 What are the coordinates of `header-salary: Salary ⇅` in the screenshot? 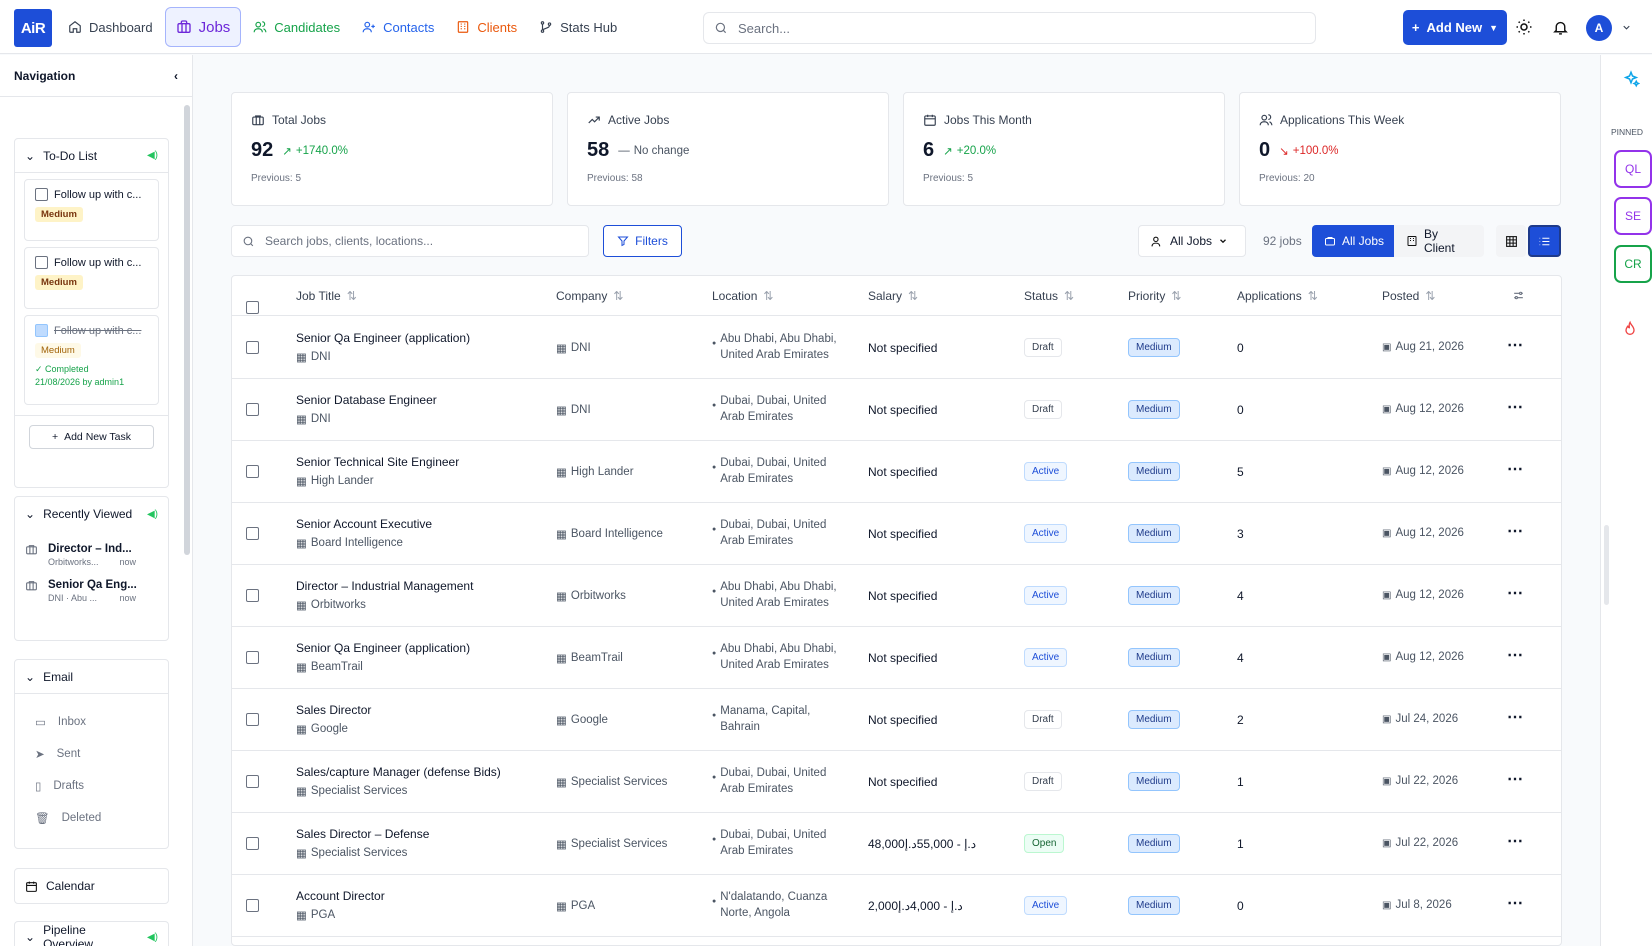 It's located at (893, 296).